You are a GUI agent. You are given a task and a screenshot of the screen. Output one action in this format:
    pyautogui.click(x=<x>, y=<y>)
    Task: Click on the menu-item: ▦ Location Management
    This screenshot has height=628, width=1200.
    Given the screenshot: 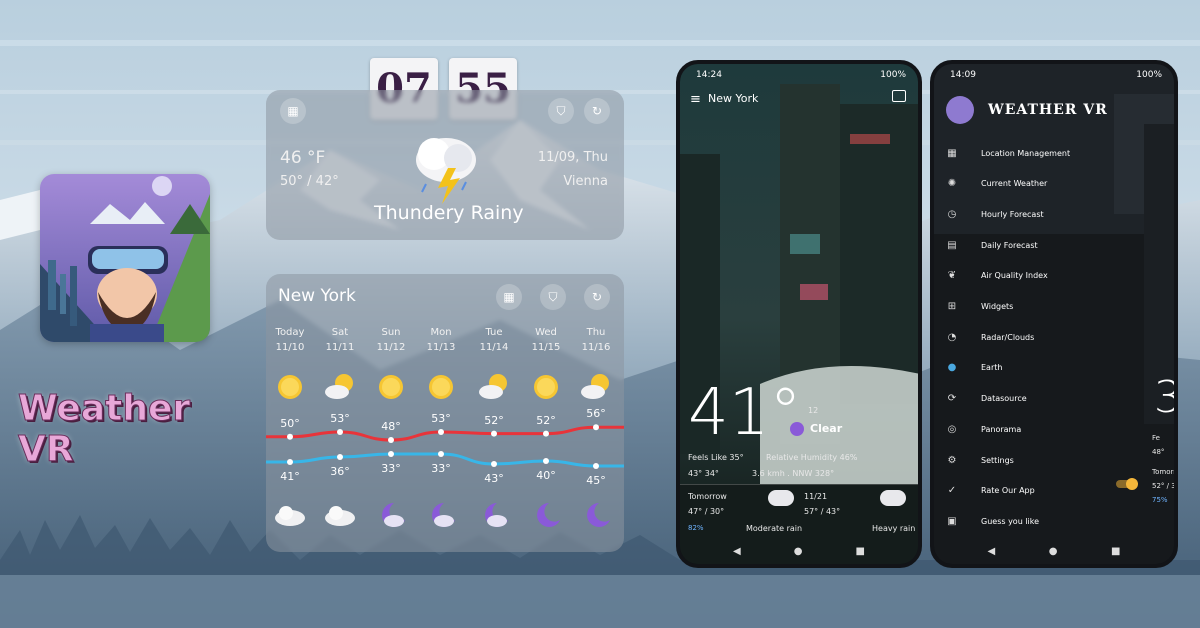 What is the action you would take?
    pyautogui.click(x=1008, y=153)
    